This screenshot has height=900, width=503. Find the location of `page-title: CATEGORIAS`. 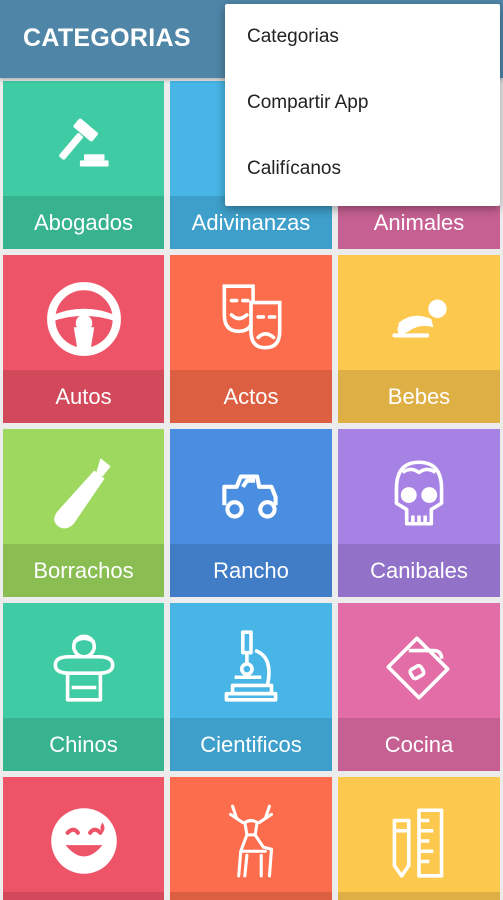

page-title: CATEGORIAS is located at coordinates (107, 38).